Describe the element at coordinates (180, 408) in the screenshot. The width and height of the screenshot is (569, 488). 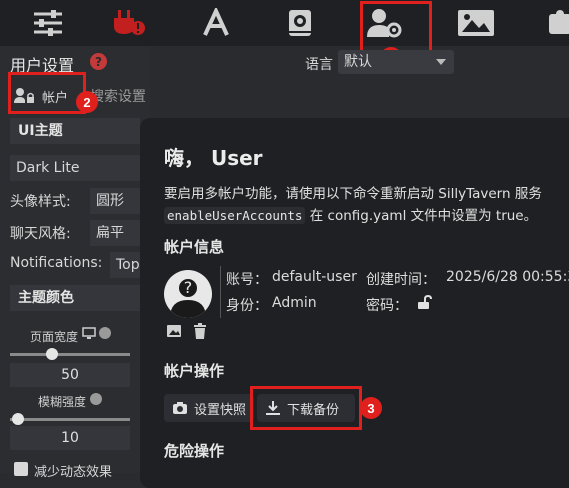
I see `camera-icon` at that location.